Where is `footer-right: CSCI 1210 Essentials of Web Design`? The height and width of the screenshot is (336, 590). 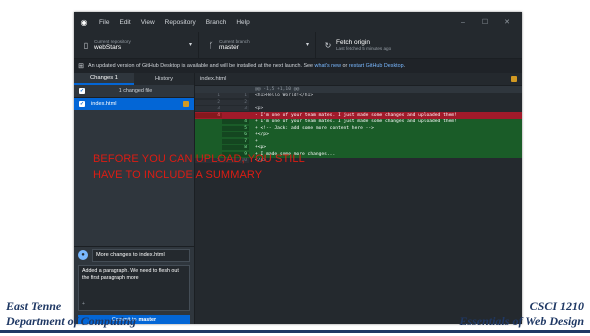 footer-right: CSCI 1210 Essentials of Web Design is located at coordinates (521, 313).